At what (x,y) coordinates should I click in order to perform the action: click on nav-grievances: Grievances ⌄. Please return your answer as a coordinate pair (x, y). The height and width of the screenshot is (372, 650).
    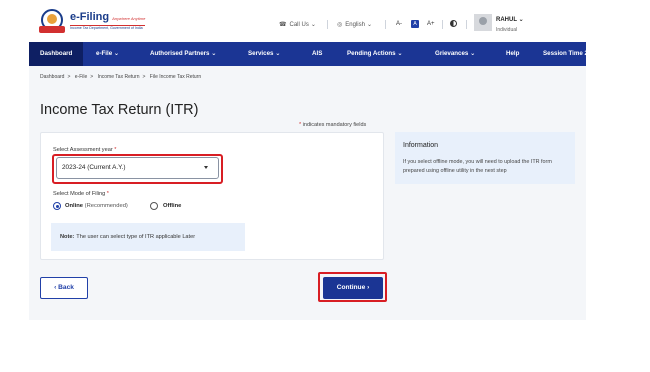
    Looking at the image, I should click on (455, 54).